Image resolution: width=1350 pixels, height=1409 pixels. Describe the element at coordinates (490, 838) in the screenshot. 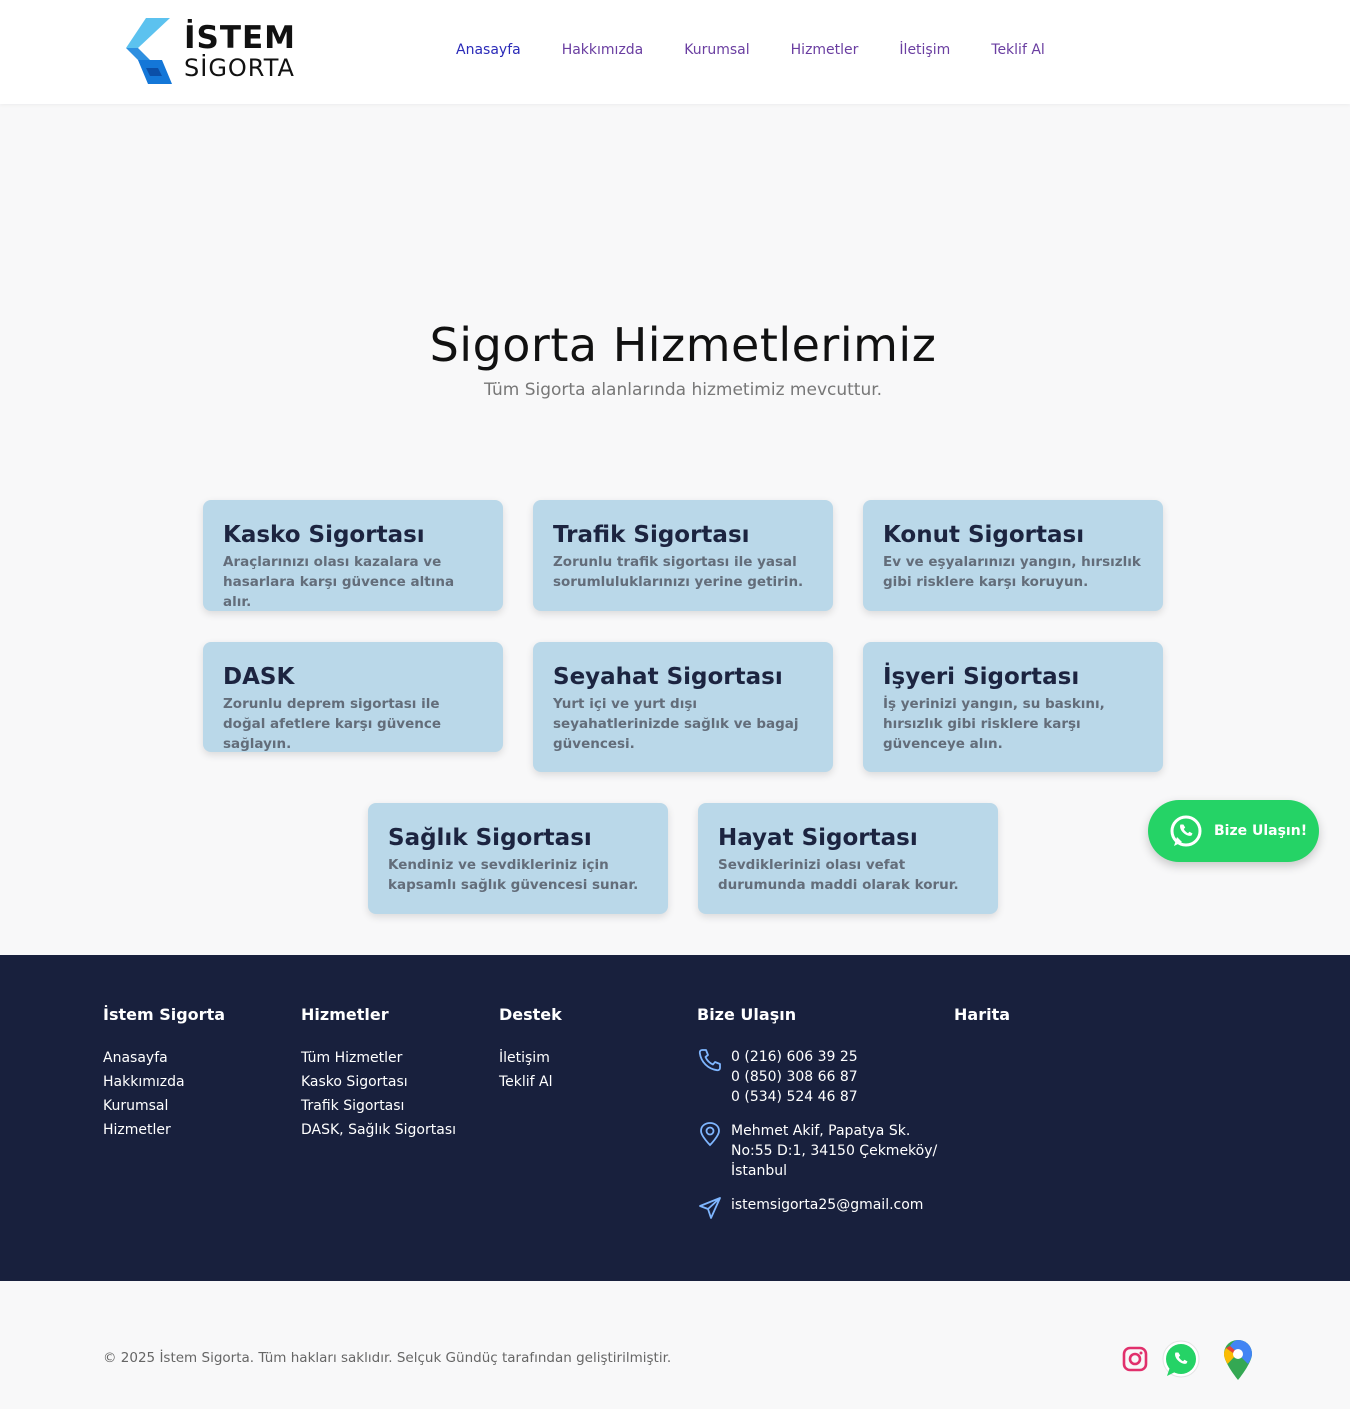

I see `service-card-title: Sağlık Sigortası` at that location.